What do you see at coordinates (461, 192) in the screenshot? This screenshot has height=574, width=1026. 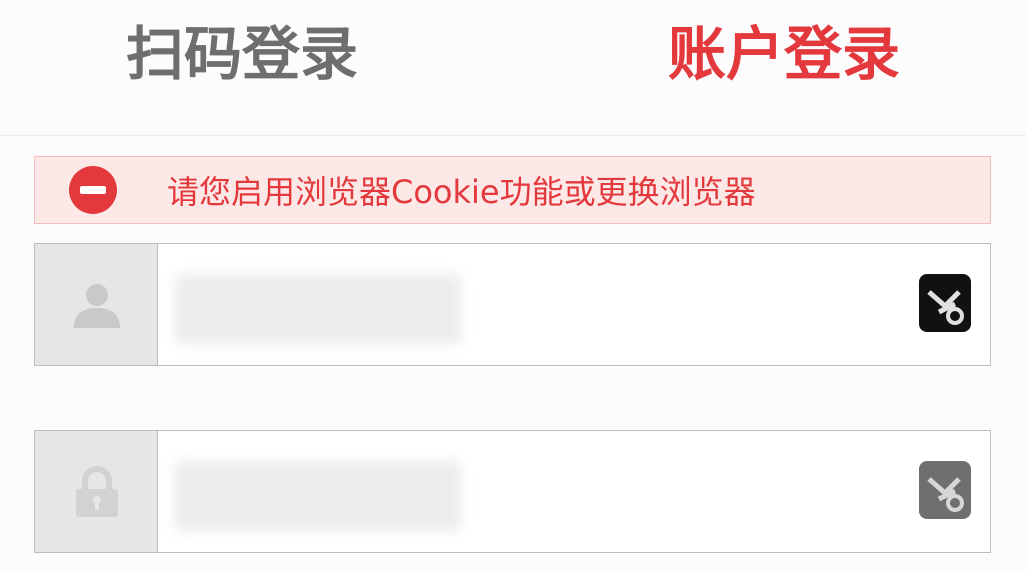 I see `alert-message: 请您启用浏览器Cookie功能或更换浏览器` at bounding box center [461, 192].